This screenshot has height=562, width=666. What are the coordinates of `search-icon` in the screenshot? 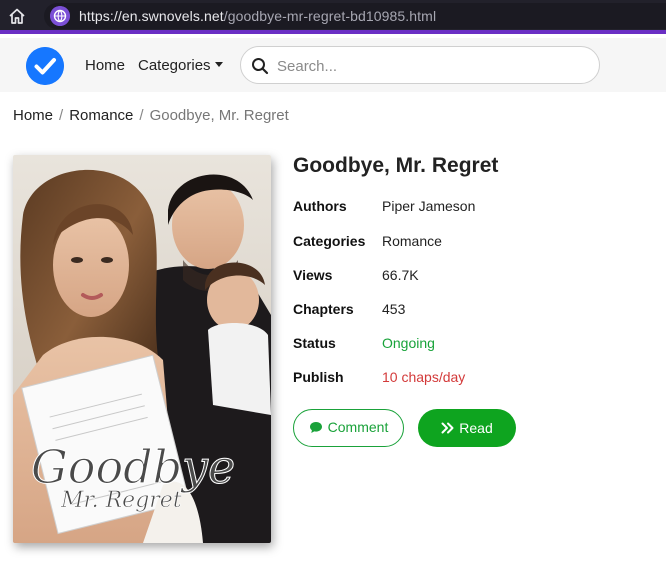 It's located at (260, 66).